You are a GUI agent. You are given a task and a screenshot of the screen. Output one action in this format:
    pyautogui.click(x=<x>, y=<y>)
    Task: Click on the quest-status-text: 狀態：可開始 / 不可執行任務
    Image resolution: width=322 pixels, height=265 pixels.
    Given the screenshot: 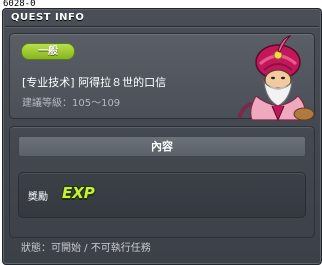 What is the action you would take?
    pyautogui.click(x=86, y=248)
    